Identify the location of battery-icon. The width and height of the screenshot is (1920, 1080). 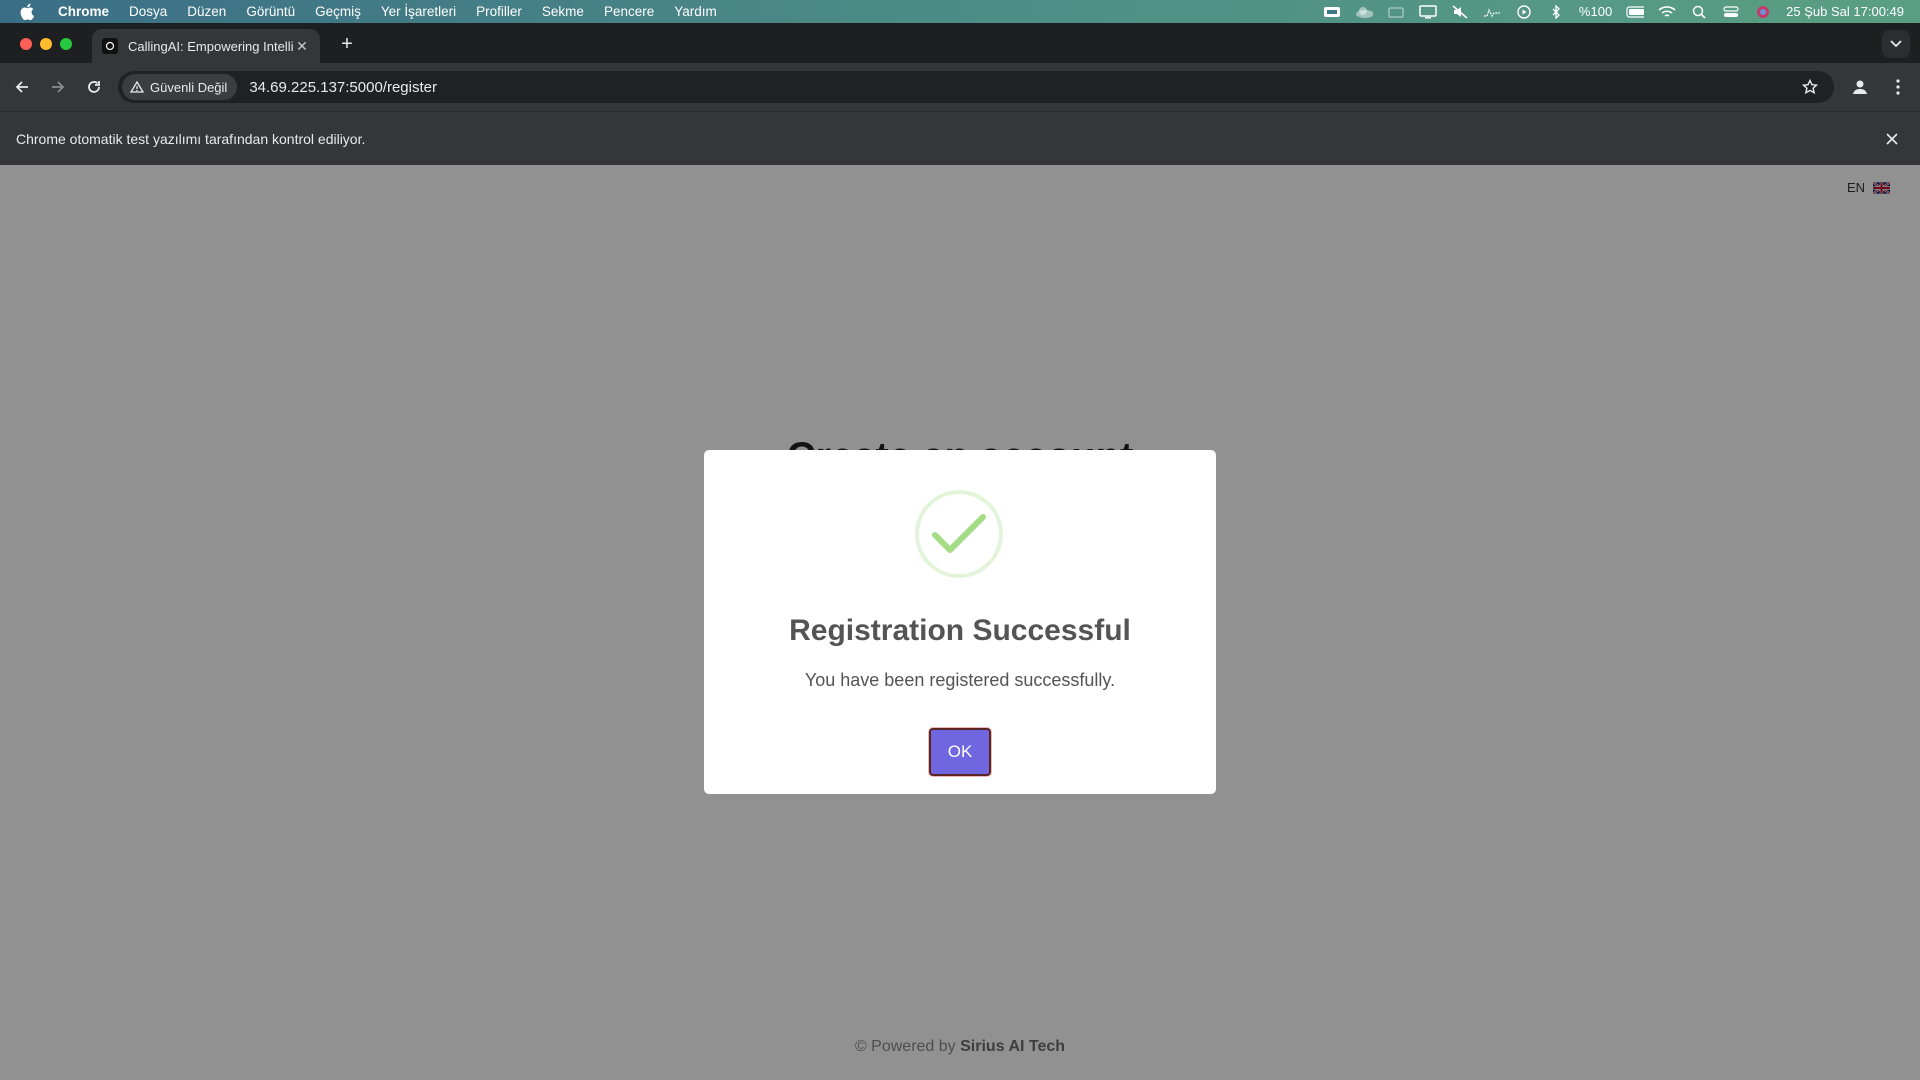
(1635, 12).